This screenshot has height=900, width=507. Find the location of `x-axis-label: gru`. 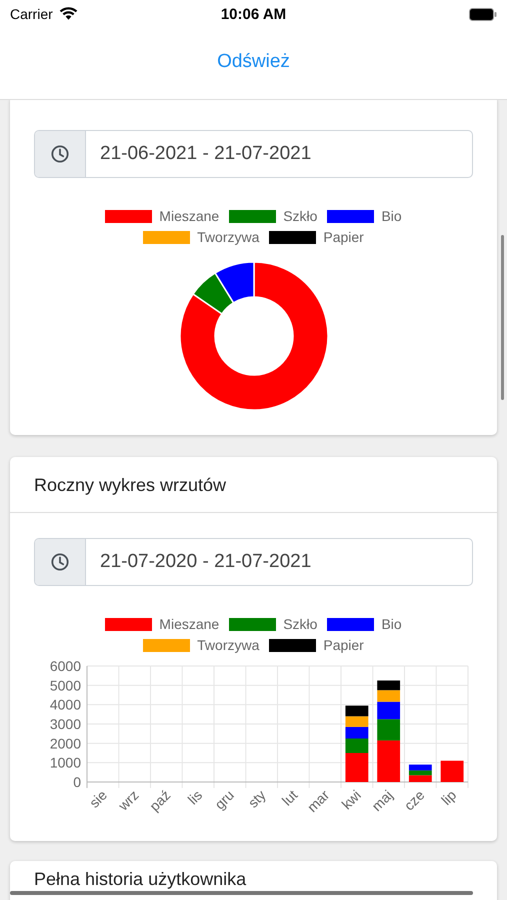

x-axis-label: gru is located at coordinates (224, 799).